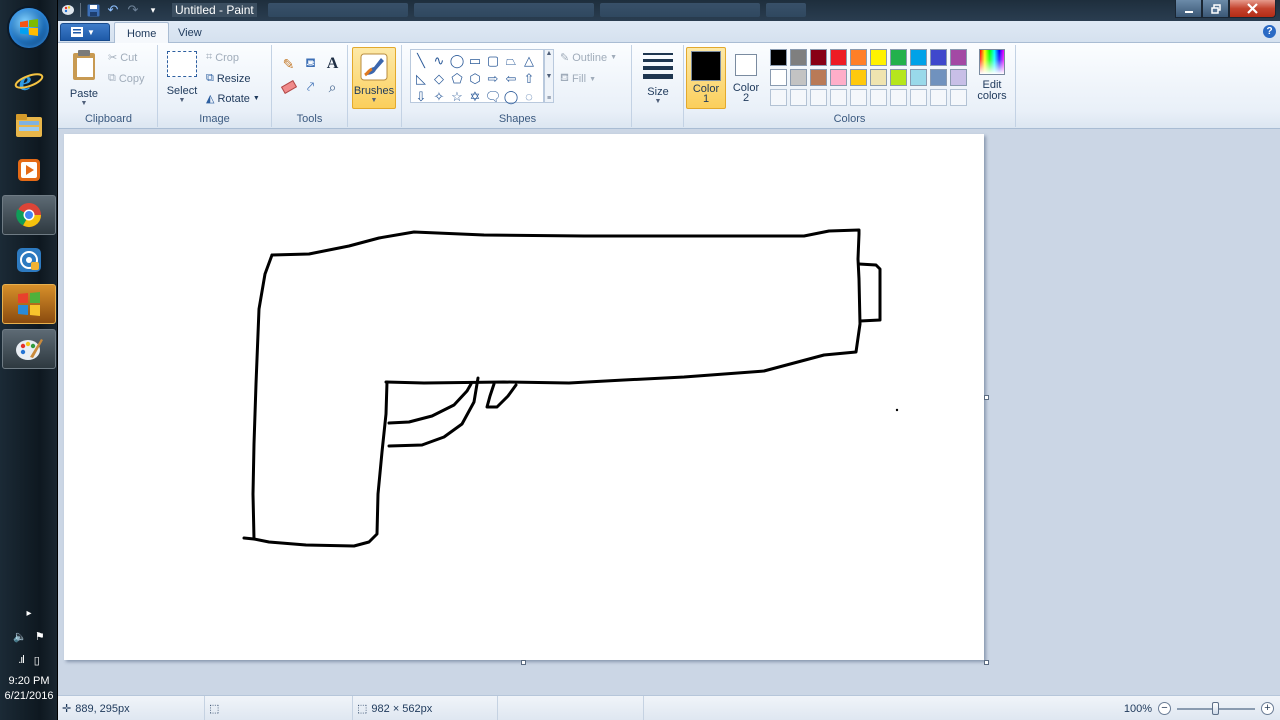 The height and width of the screenshot is (720, 1280). I want to click on battery-icon: ▯, so click(37, 660).